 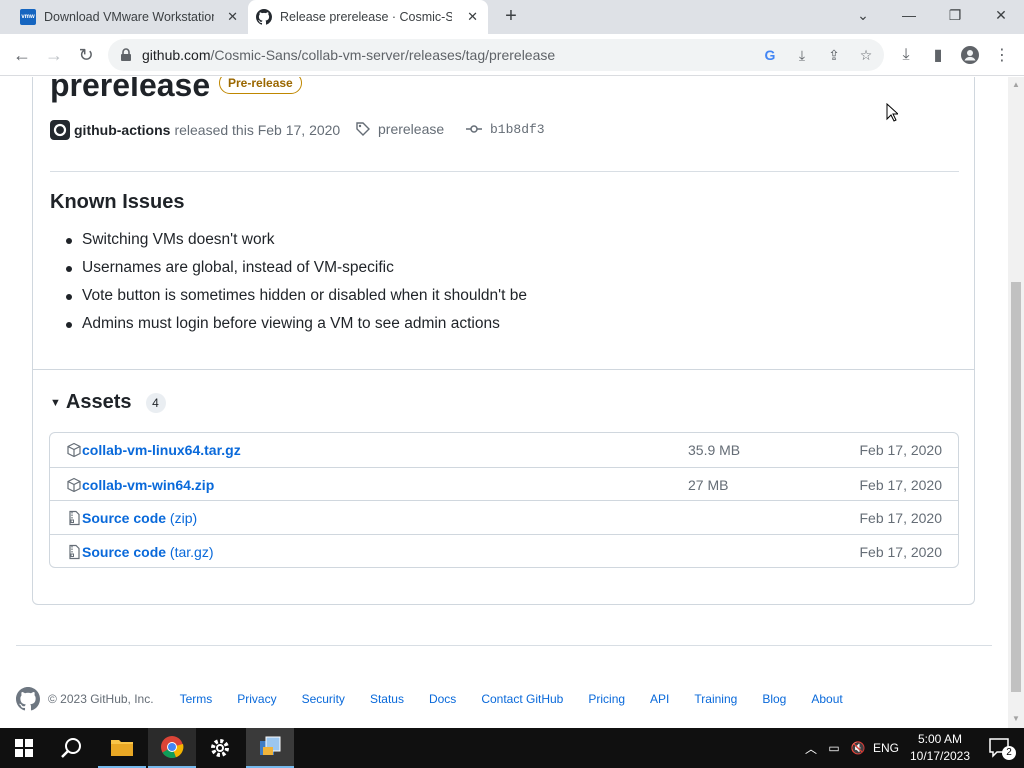 I want to click on search-icon, so click(x=71, y=748).